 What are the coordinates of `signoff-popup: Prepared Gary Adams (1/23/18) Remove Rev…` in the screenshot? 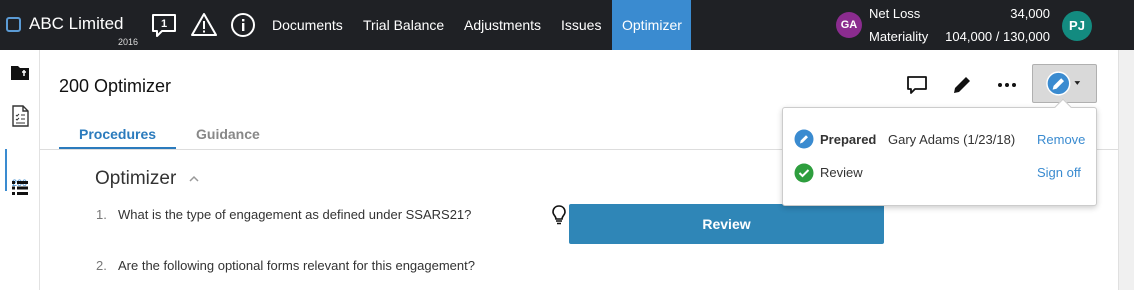 It's located at (939, 152).